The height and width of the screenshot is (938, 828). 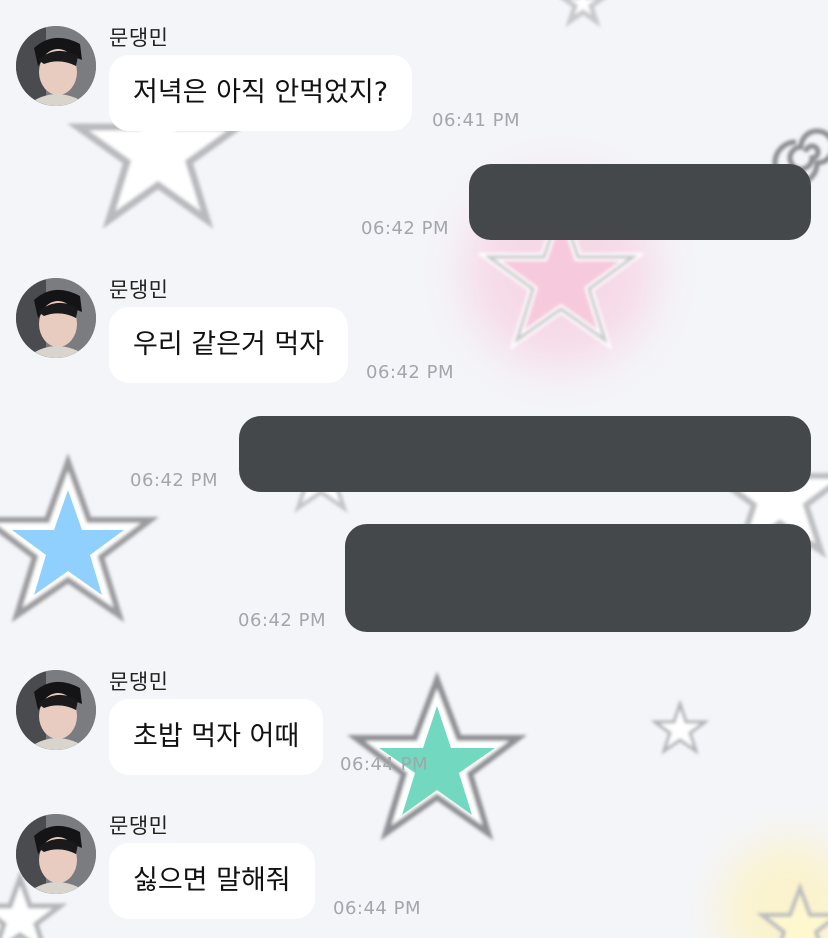 What do you see at coordinates (212, 881) in the screenshot?
I see `message-bubble: 싫으면 말해줘` at bounding box center [212, 881].